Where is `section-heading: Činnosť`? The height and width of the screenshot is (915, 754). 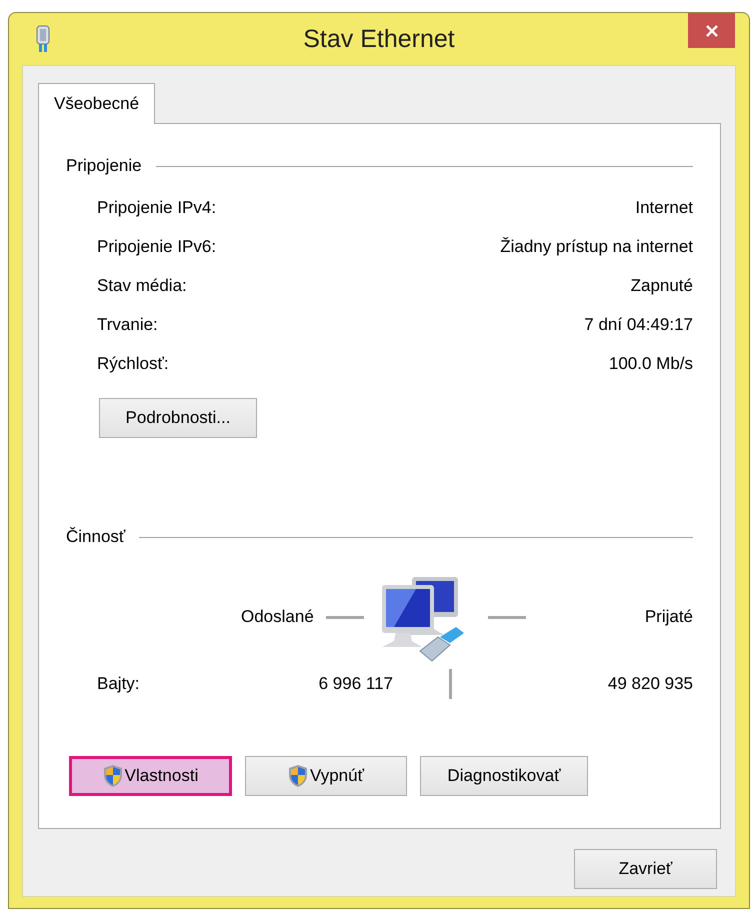
section-heading: Činnosť is located at coordinates (96, 537).